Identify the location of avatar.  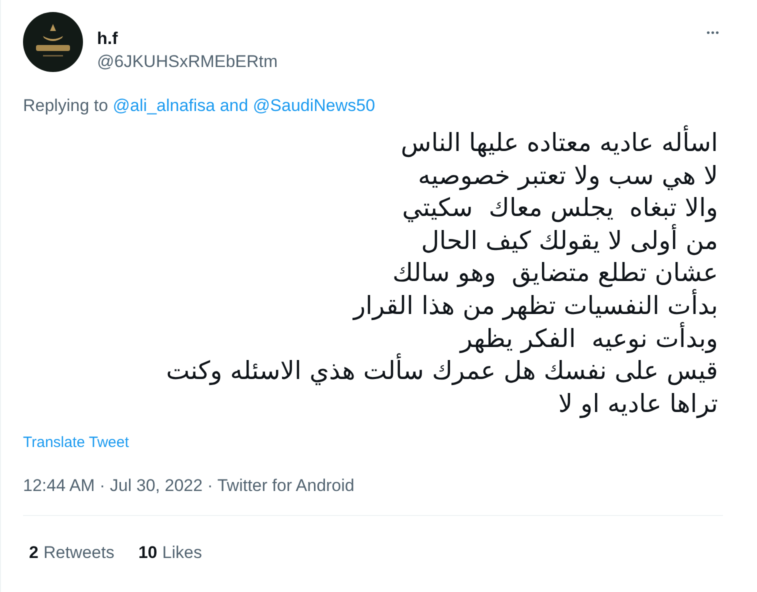
(53, 42).